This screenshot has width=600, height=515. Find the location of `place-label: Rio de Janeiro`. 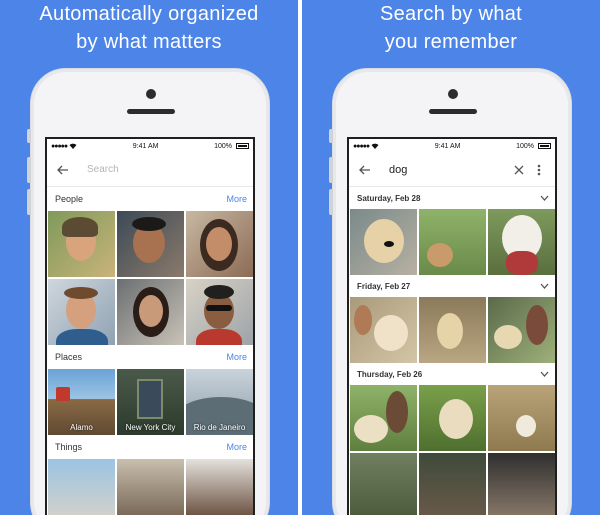

place-label: Rio de Janeiro is located at coordinates (219, 427).